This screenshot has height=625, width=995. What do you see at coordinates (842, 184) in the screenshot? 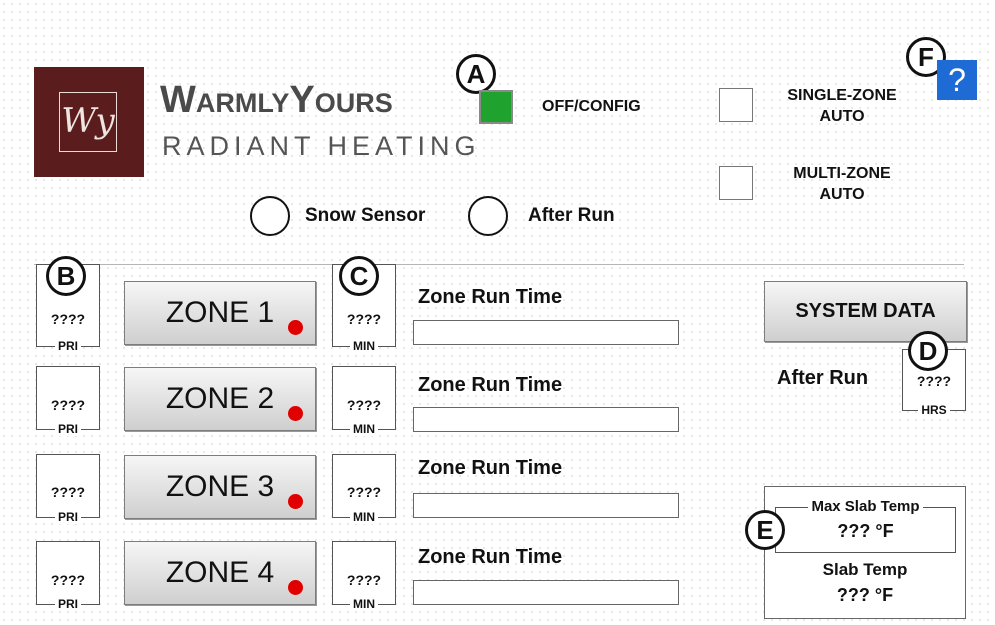
I see `multi-zone-auto-label: MULTI-ZONE AUTO` at bounding box center [842, 184].